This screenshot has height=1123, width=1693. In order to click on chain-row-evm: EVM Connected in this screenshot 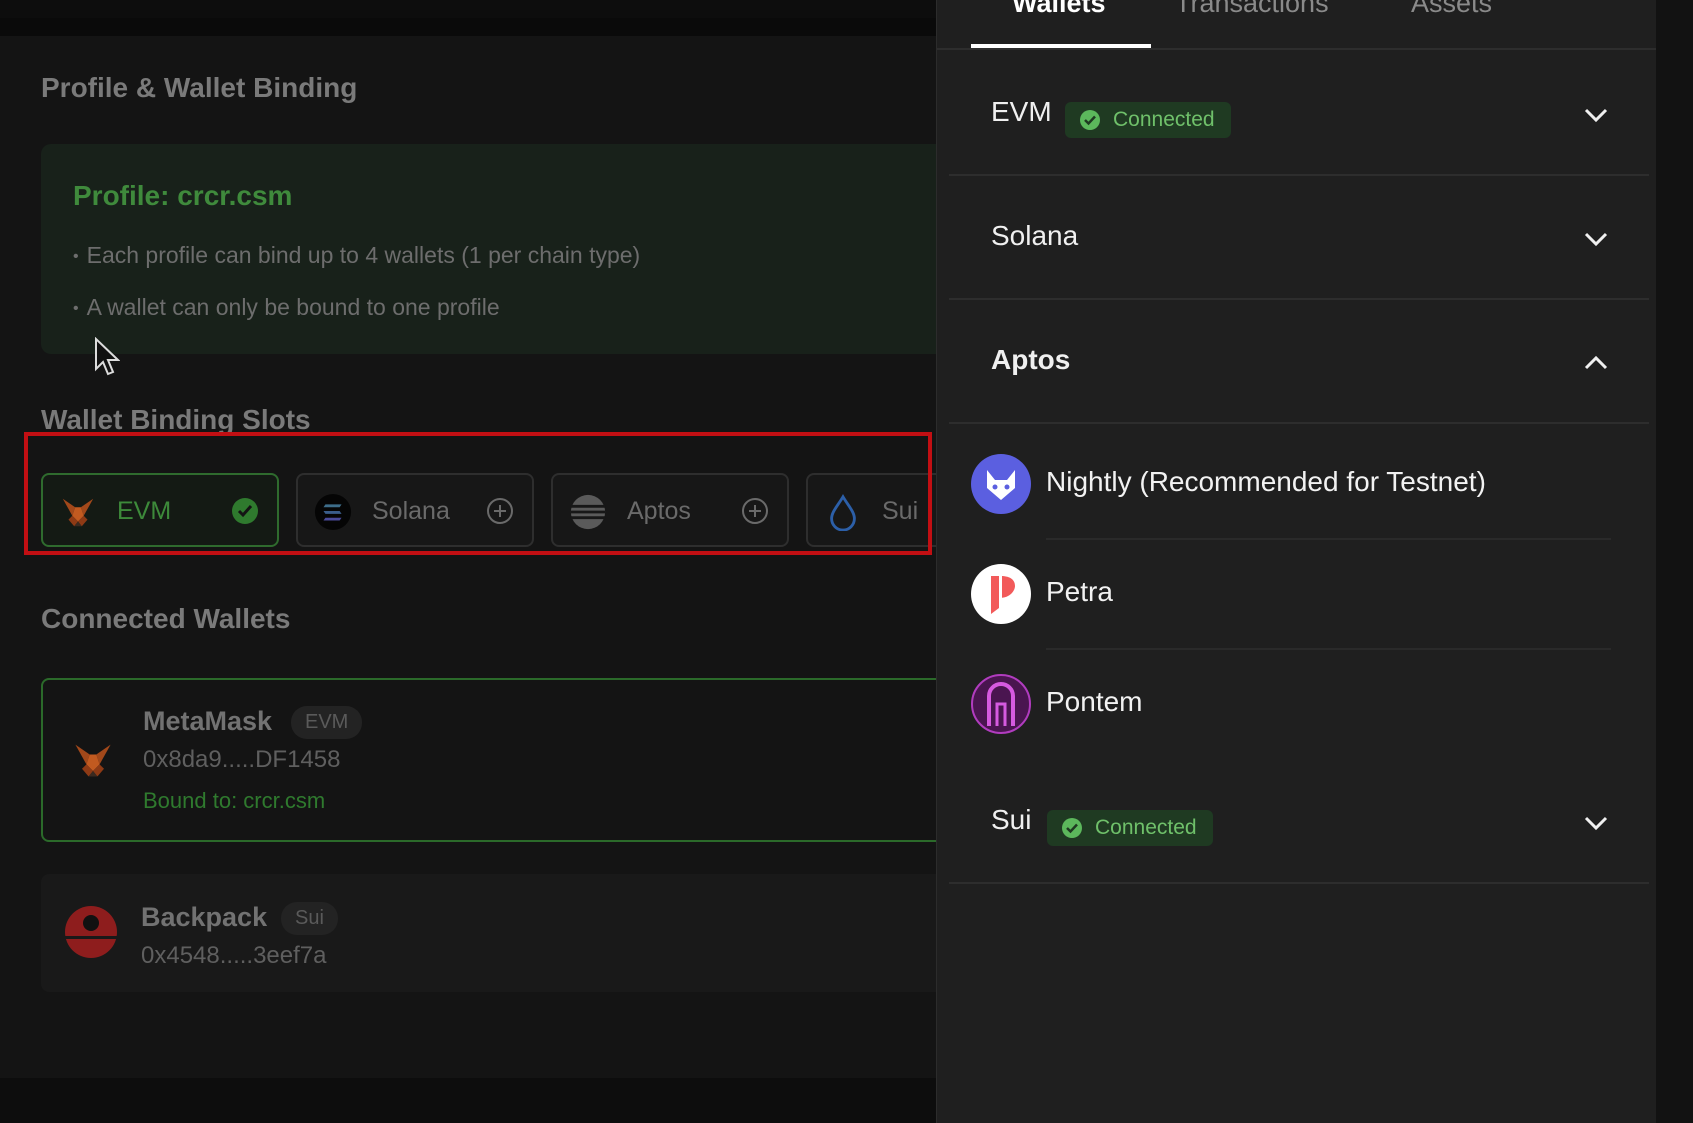, I will do `click(1299, 113)`.